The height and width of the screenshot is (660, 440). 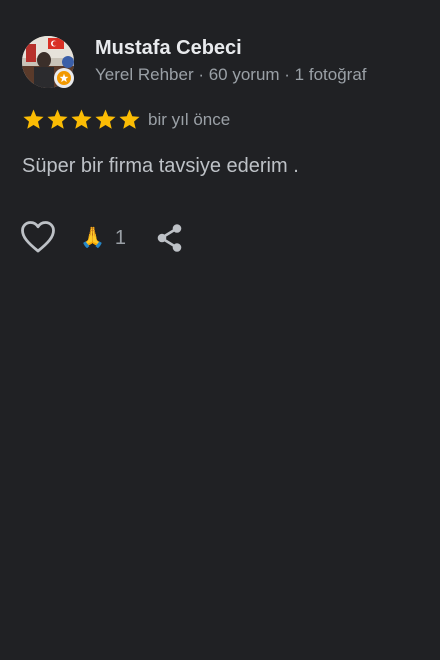 I want to click on share-icon, so click(x=169, y=238).